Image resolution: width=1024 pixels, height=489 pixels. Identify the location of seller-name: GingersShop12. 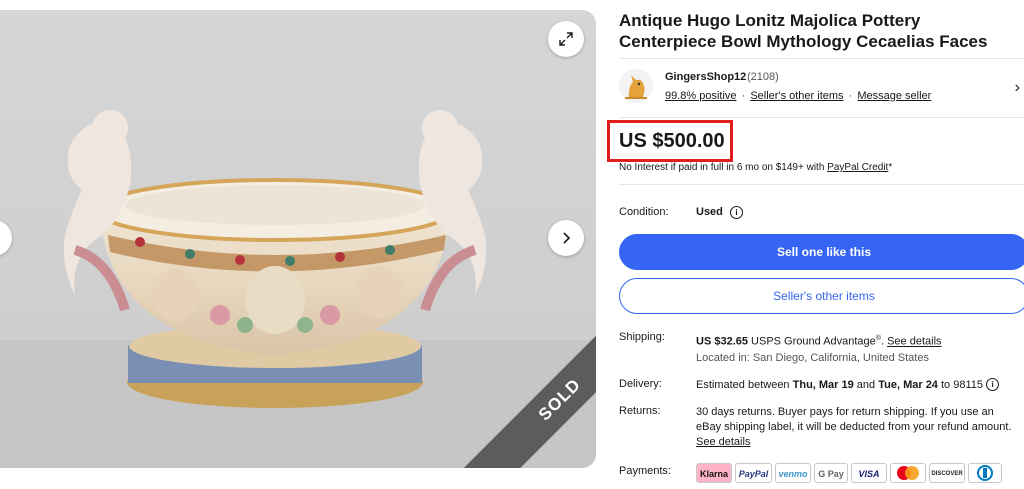
(705, 77).